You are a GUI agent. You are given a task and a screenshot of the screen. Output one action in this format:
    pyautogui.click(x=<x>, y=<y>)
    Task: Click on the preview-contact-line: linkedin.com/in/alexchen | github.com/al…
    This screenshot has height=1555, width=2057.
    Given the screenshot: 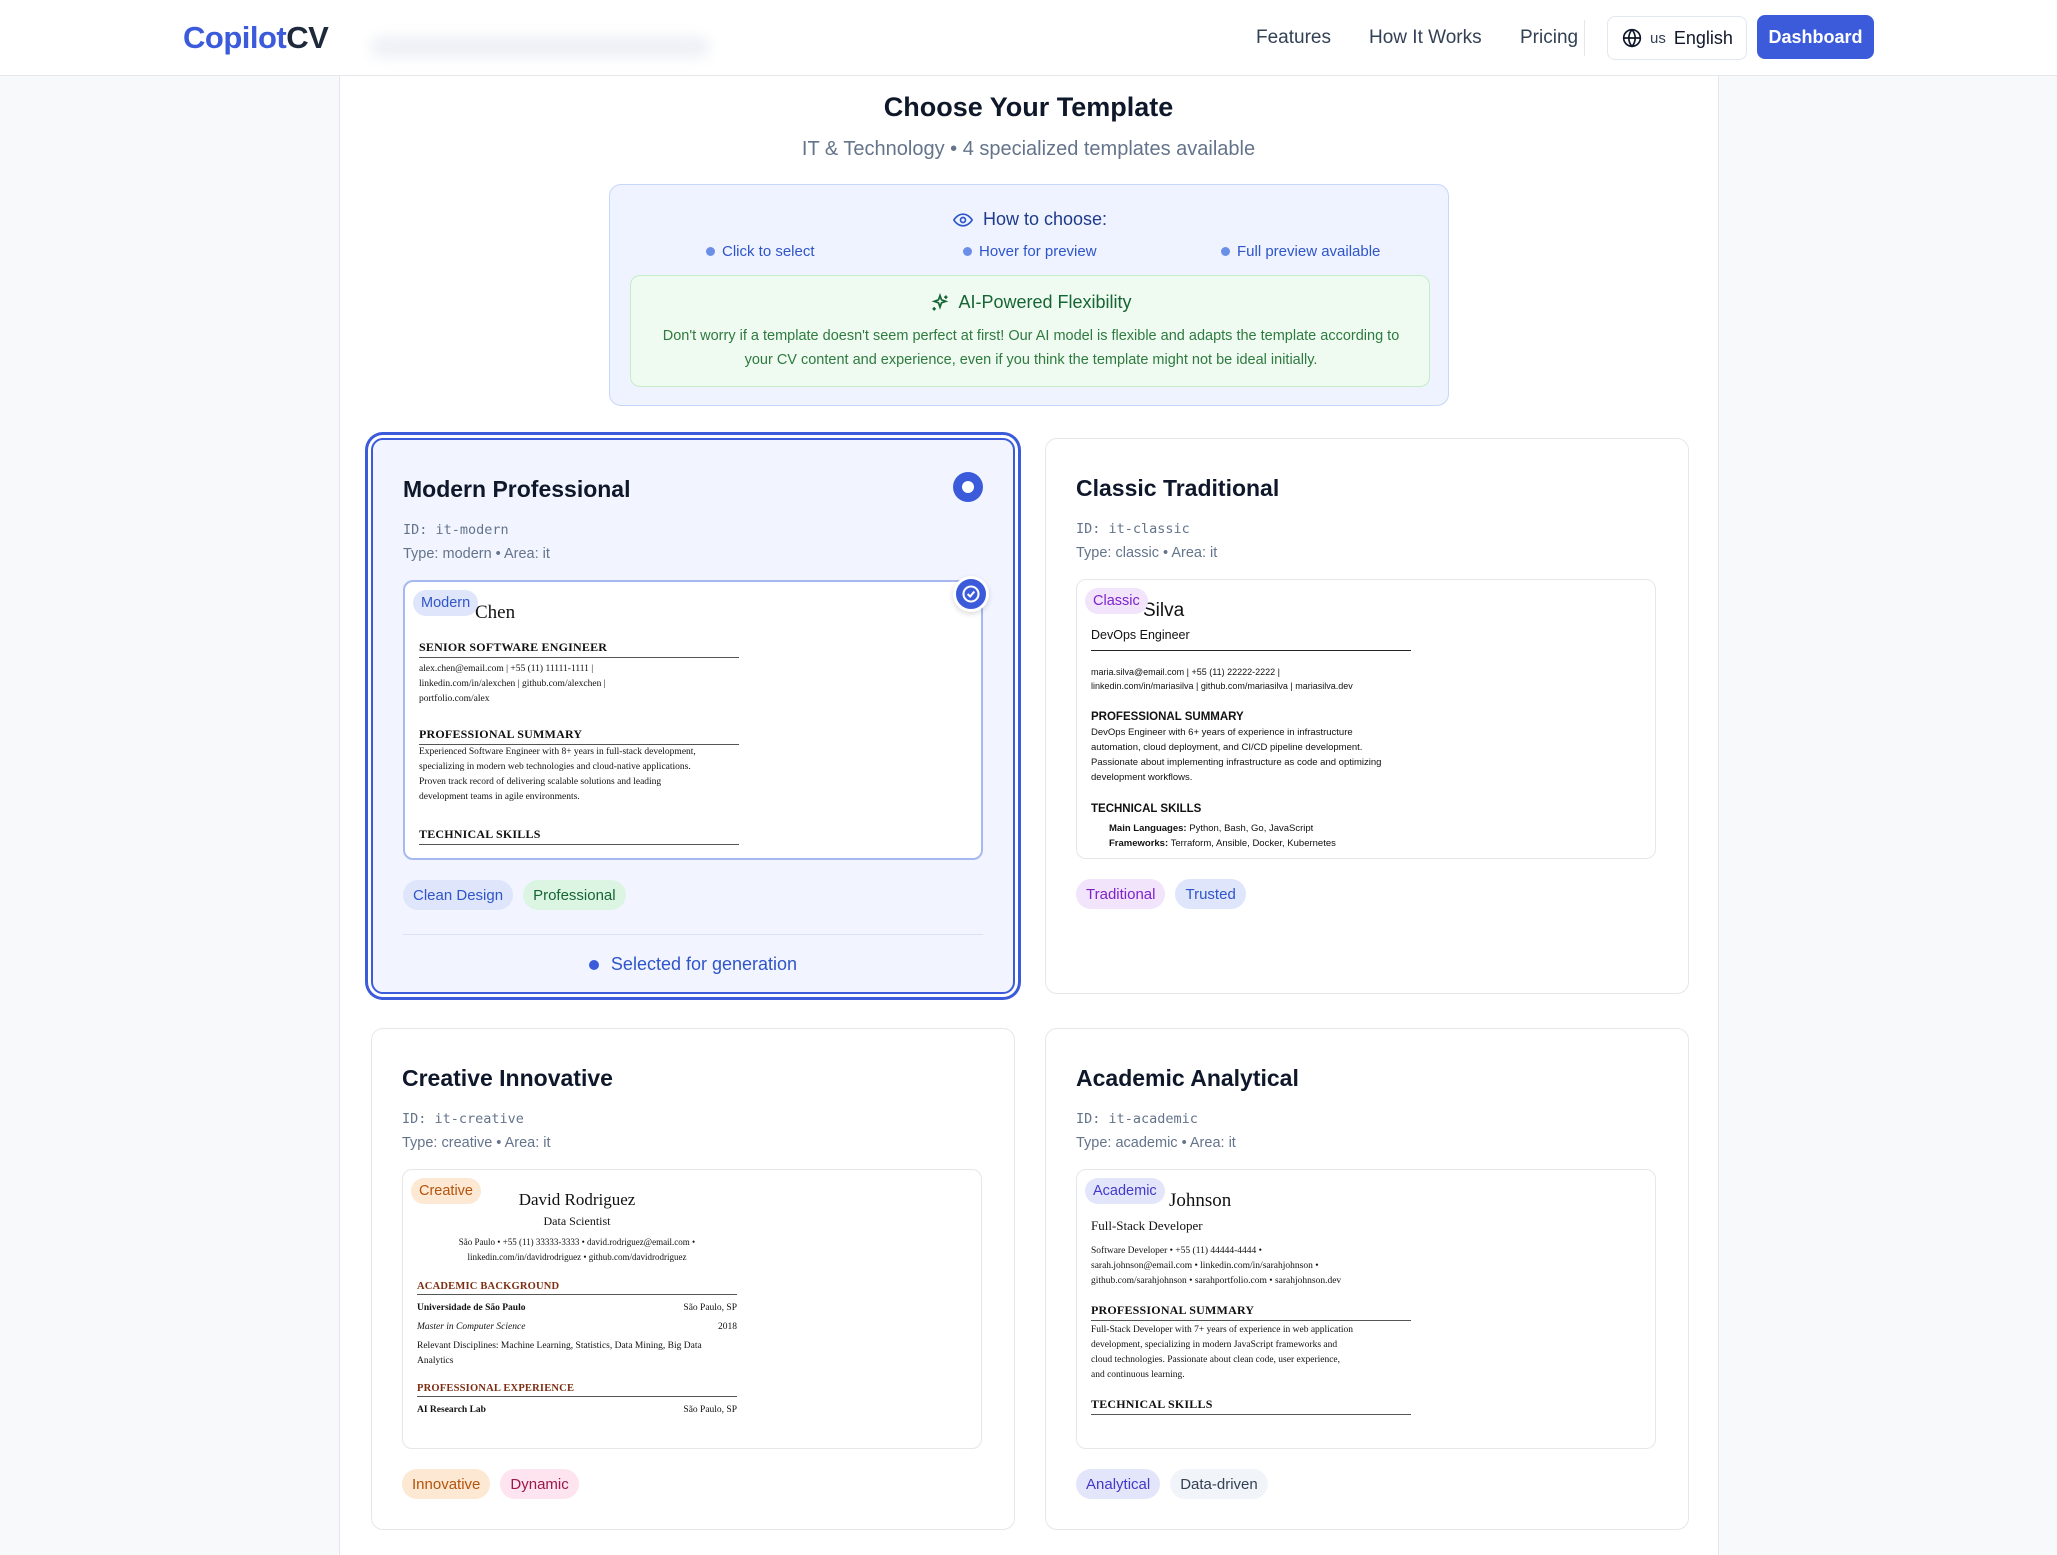 What is the action you would take?
    pyautogui.click(x=512, y=684)
    